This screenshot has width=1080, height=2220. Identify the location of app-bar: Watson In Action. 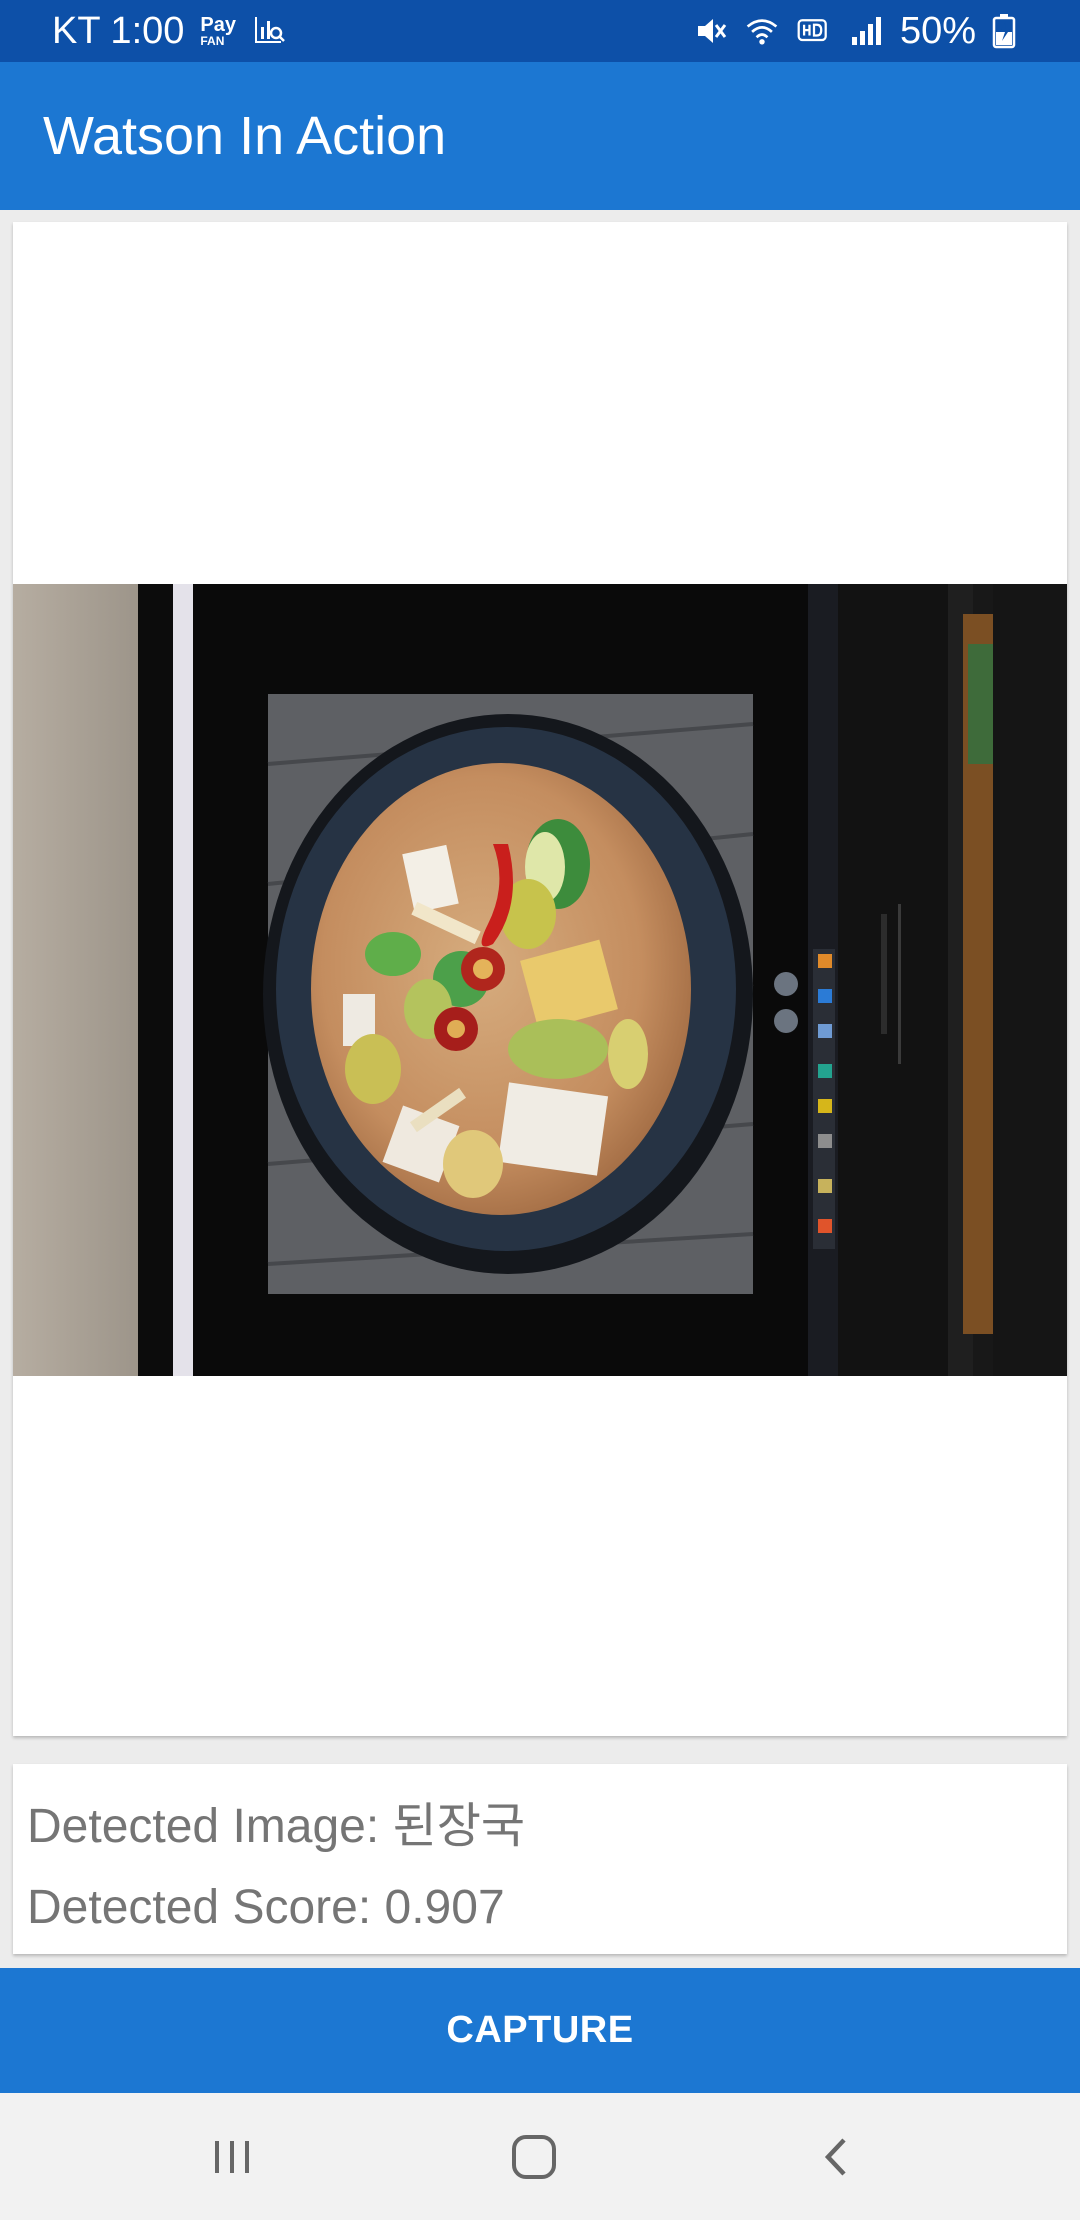
(540, 136).